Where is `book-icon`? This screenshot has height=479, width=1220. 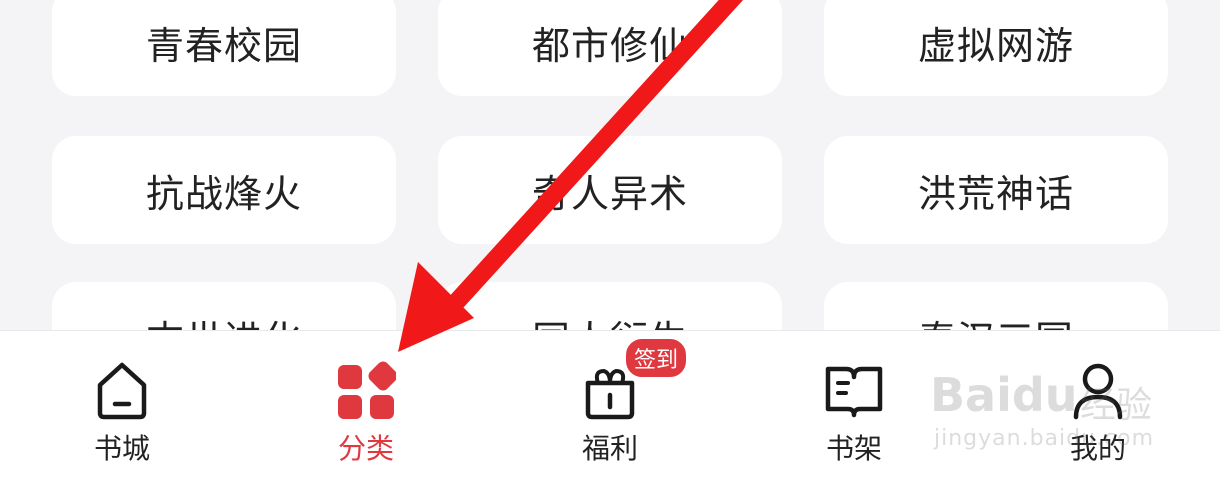 book-icon is located at coordinates (854, 392).